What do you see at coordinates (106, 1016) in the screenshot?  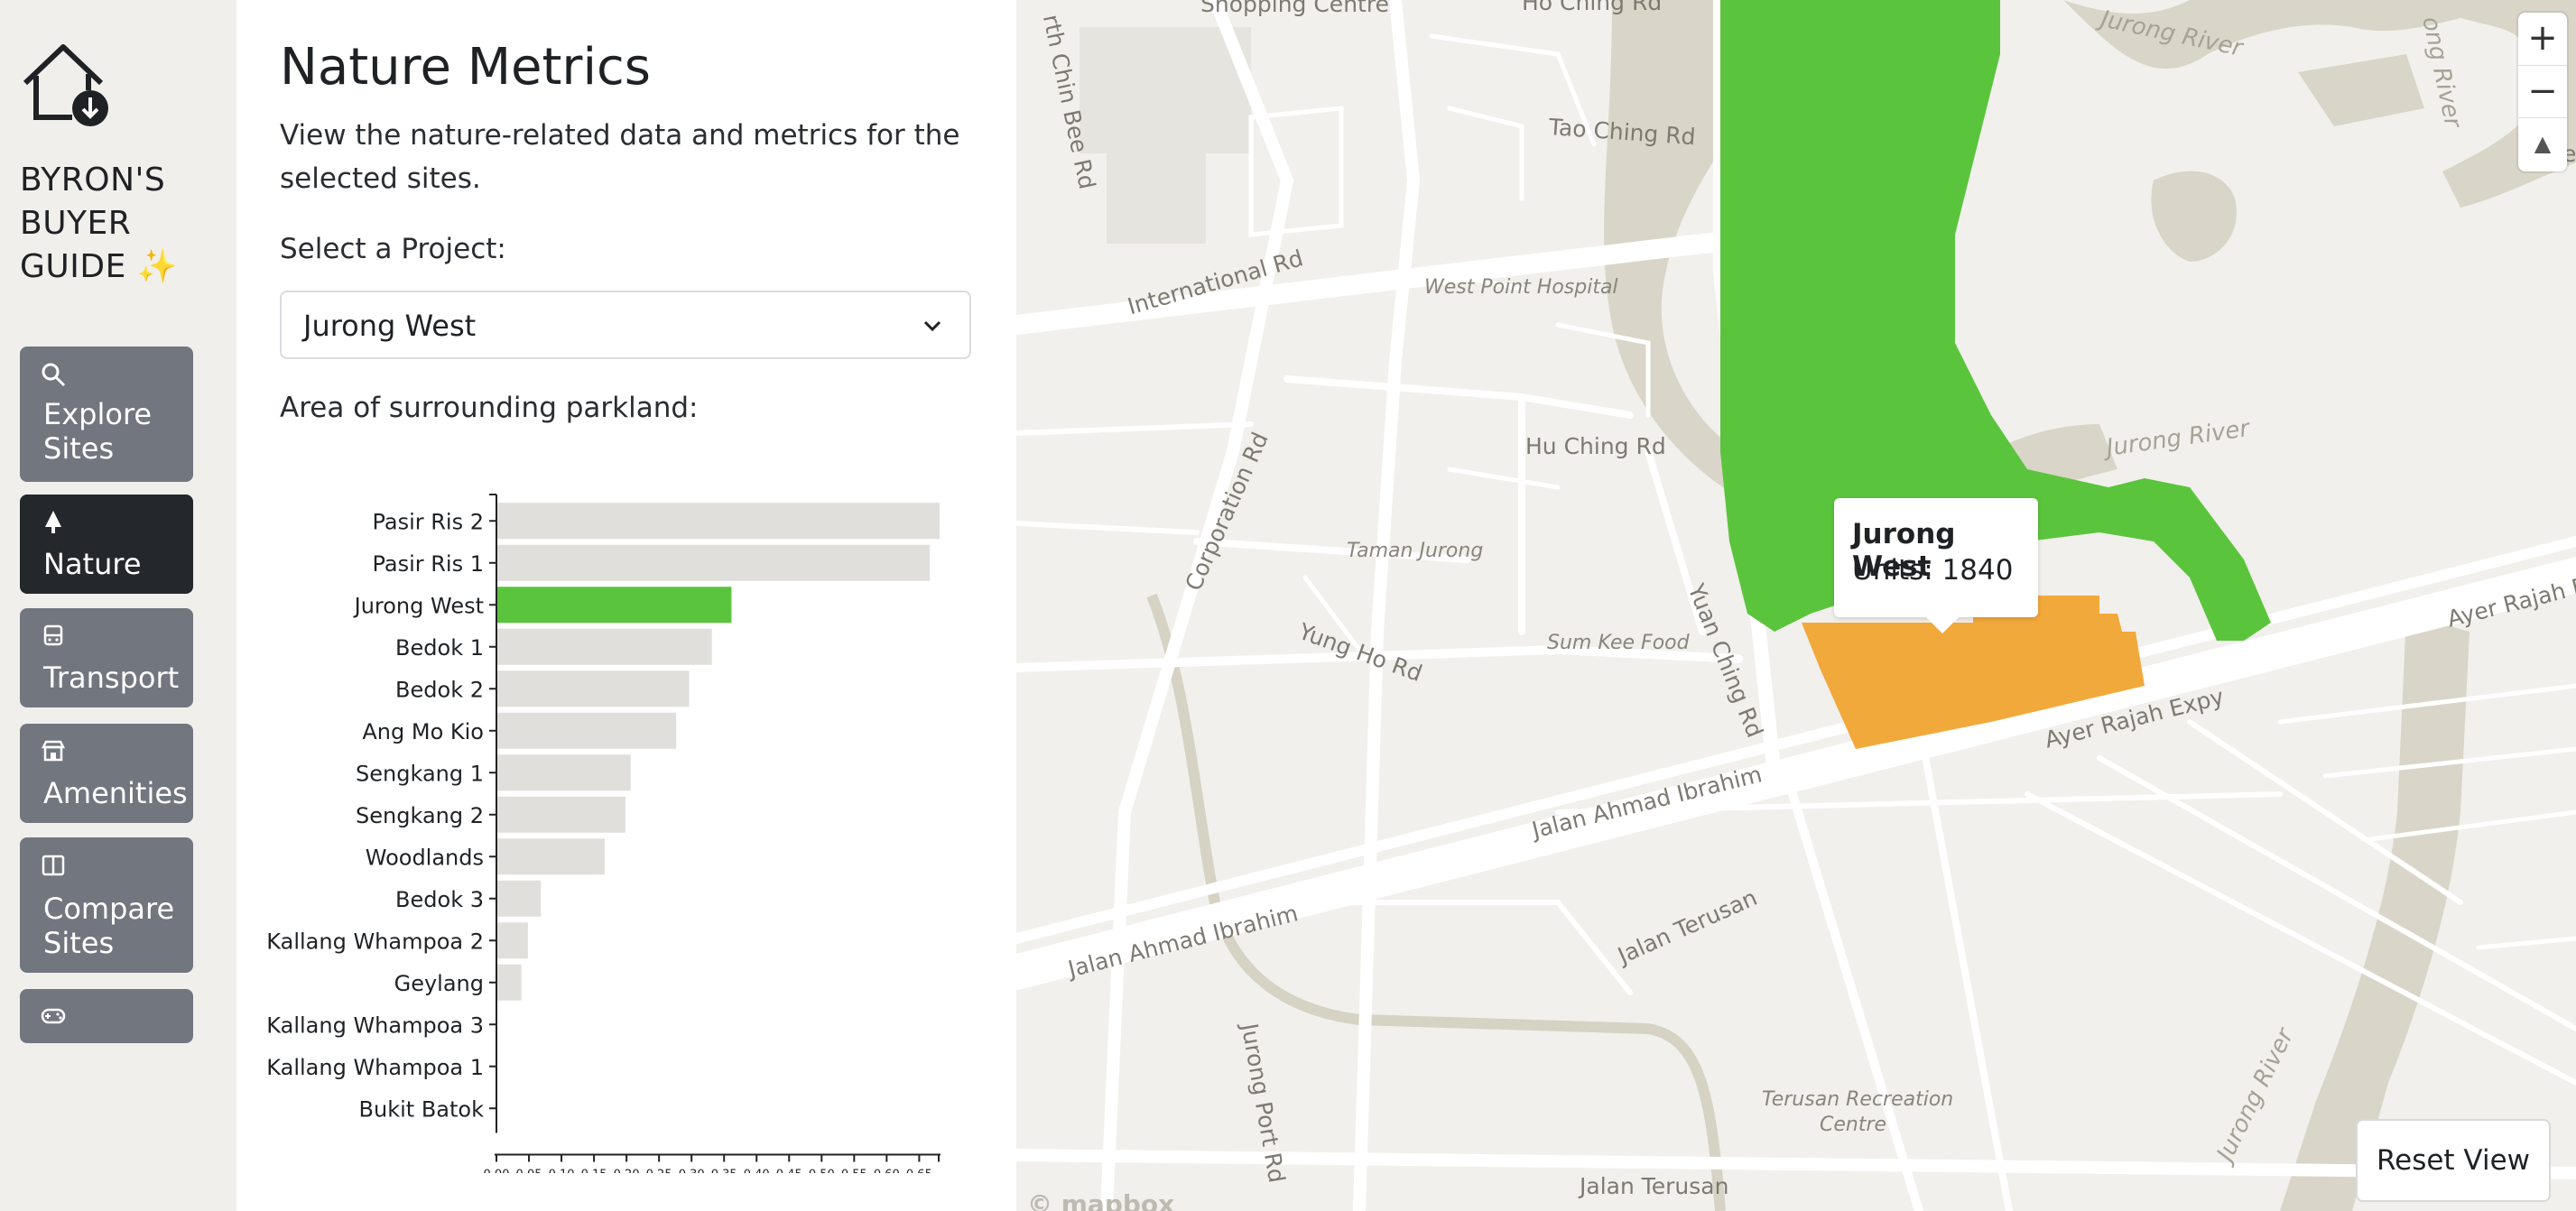 I see `nav-game-button` at bounding box center [106, 1016].